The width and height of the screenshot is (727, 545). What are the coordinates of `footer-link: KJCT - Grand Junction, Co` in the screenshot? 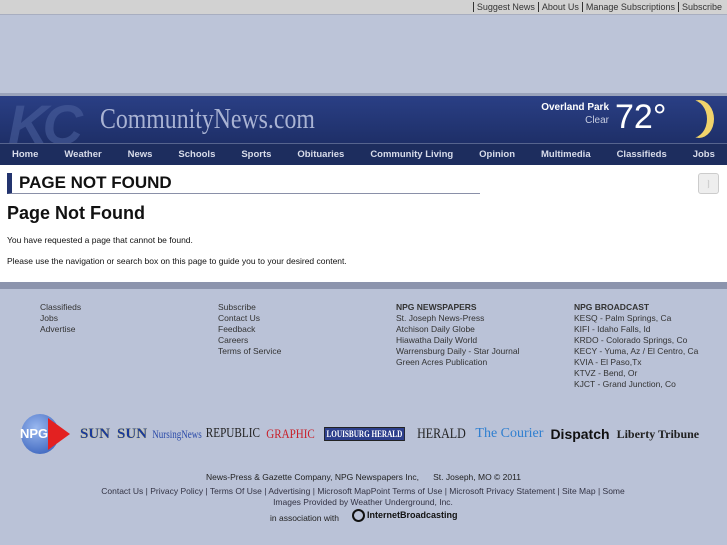 It's located at (636, 384).